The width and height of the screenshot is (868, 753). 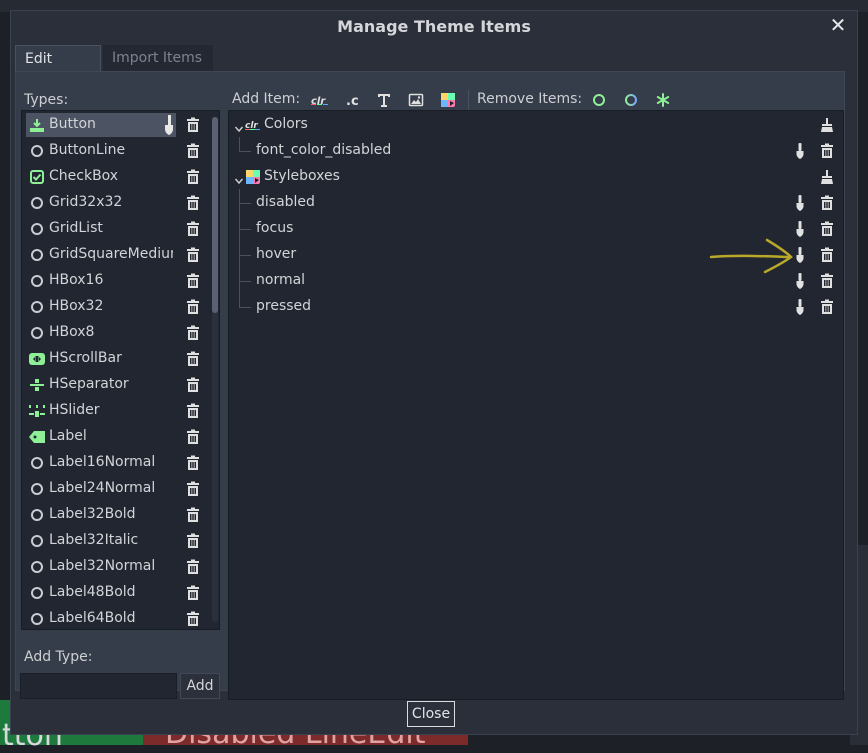 What do you see at coordinates (112, 411) in the screenshot?
I see `type-row: HSlider` at bounding box center [112, 411].